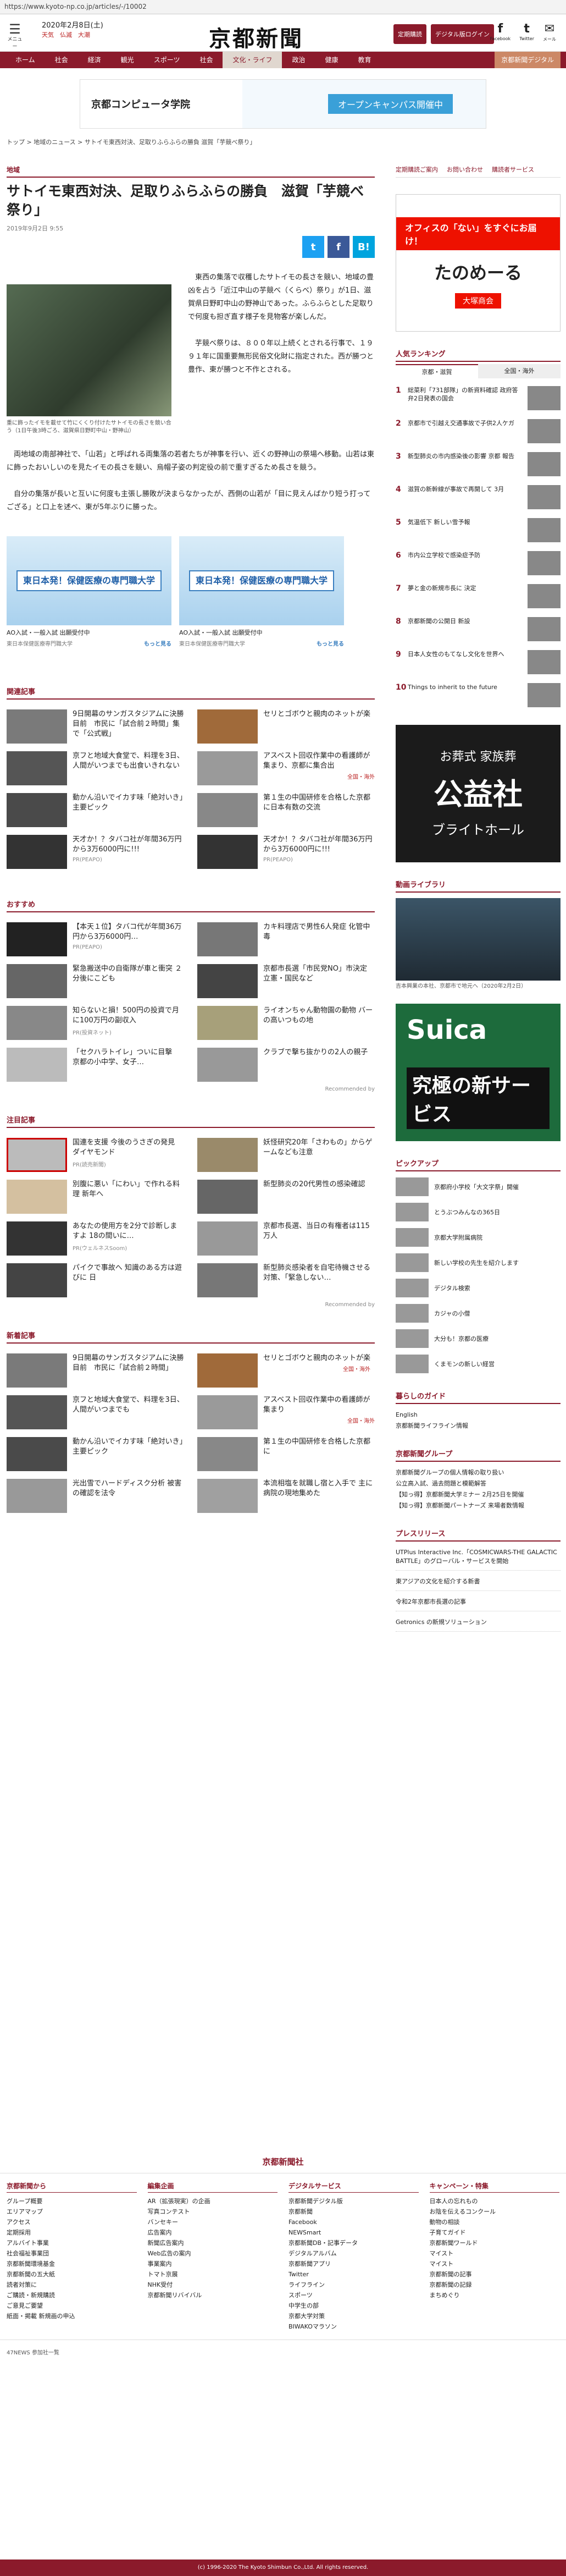 Image resolution: width=566 pixels, height=2576 pixels. What do you see at coordinates (96, 726) in the screenshot?
I see `news-item: 9日開幕のサンガスタジアムに決勝目前 市民に「試合前２時間」集で「公式戦」` at bounding box center [96, 726].